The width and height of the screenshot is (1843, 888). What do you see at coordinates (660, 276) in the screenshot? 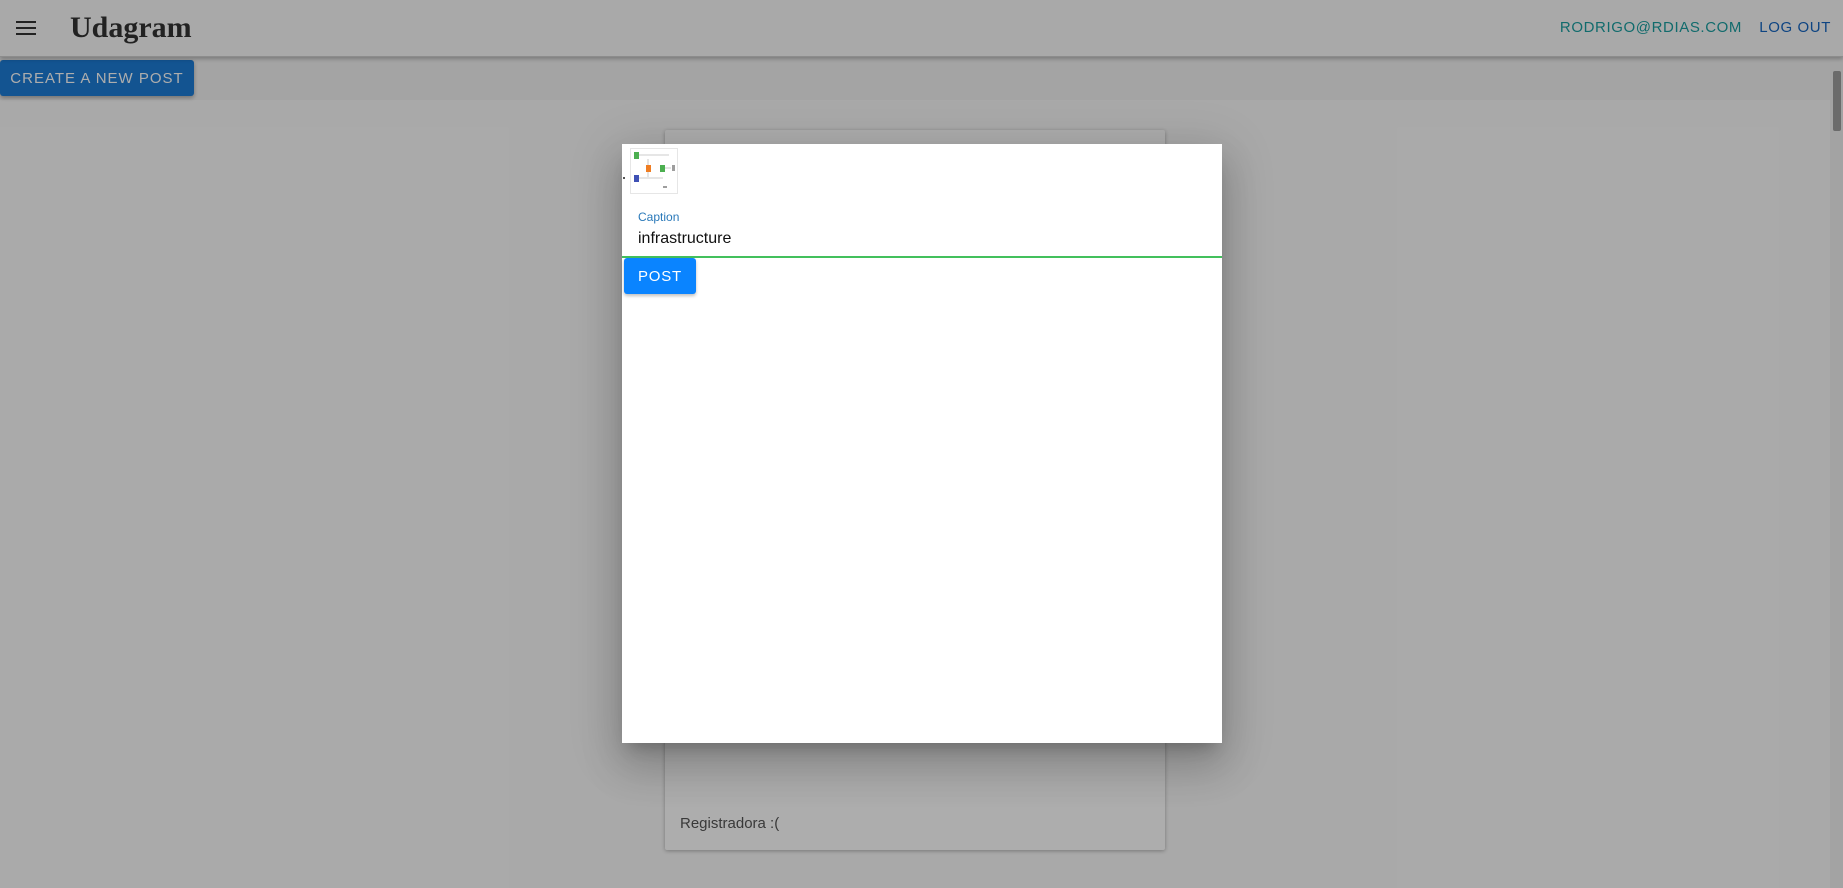
I see `post-button: POST` at bounding box center [660, 276].